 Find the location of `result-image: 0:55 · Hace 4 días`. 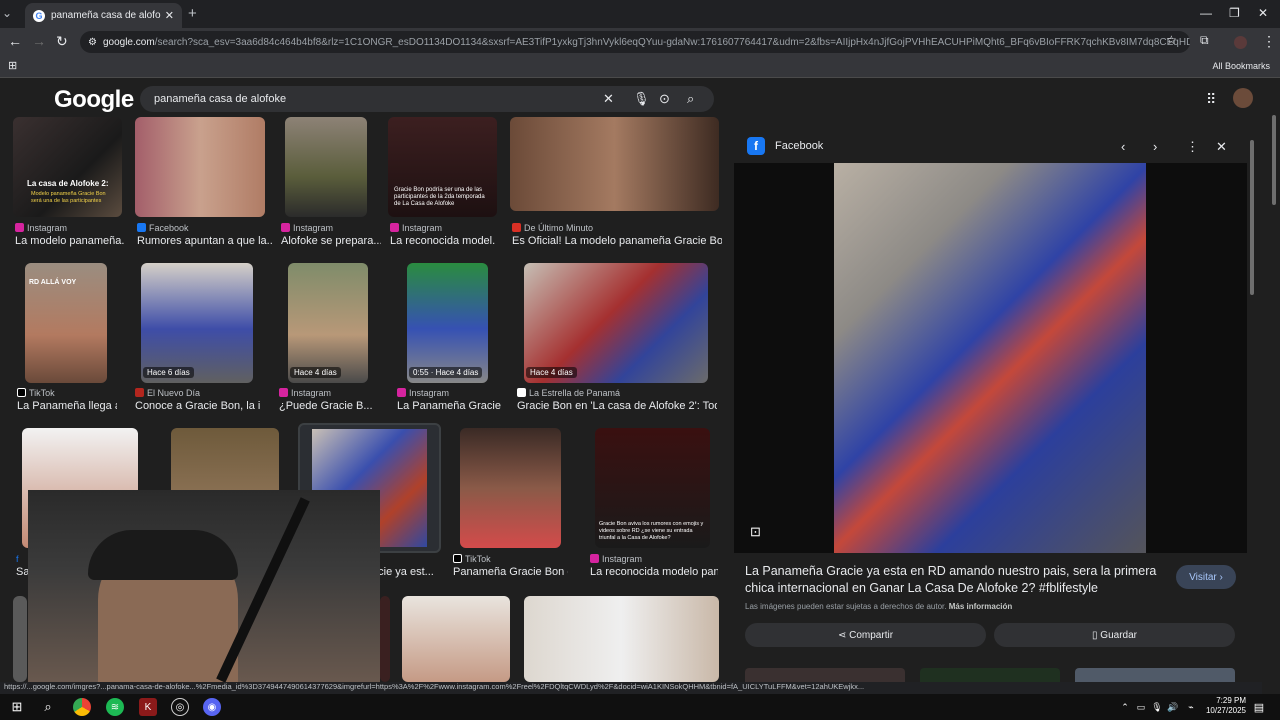

result-image: 0:55 · Hace 4 días is located at coordinates (447, 323).